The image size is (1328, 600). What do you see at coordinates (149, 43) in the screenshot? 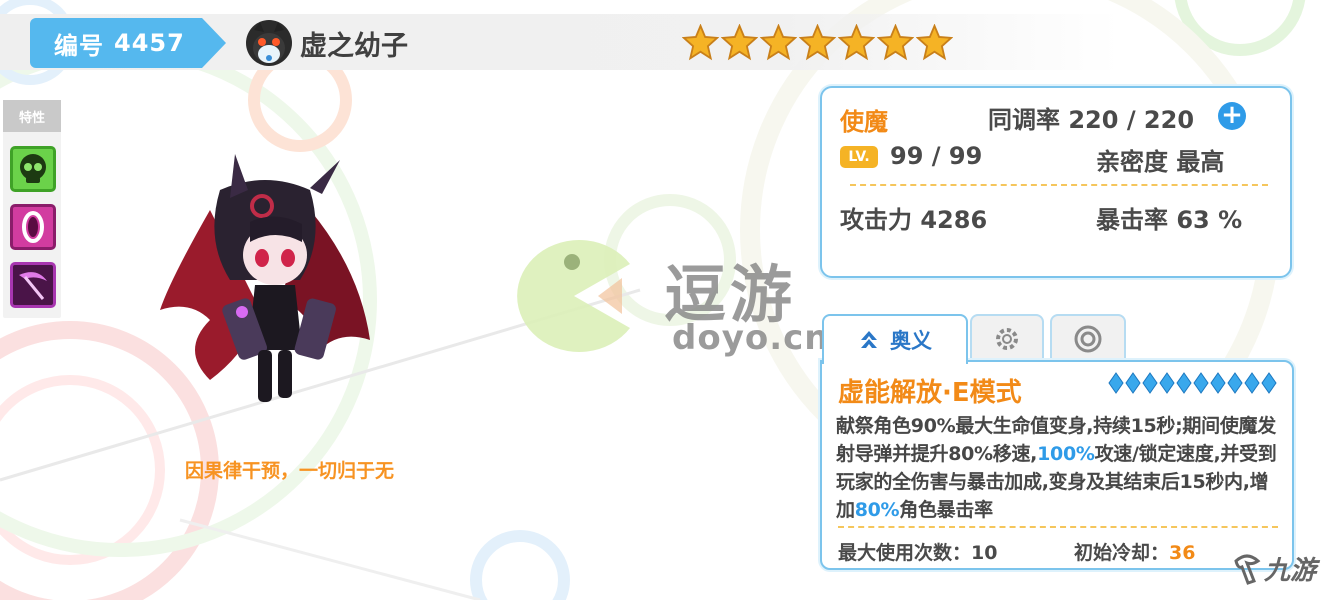
I see `id-number: 4457` at bounding box center [149, 43].